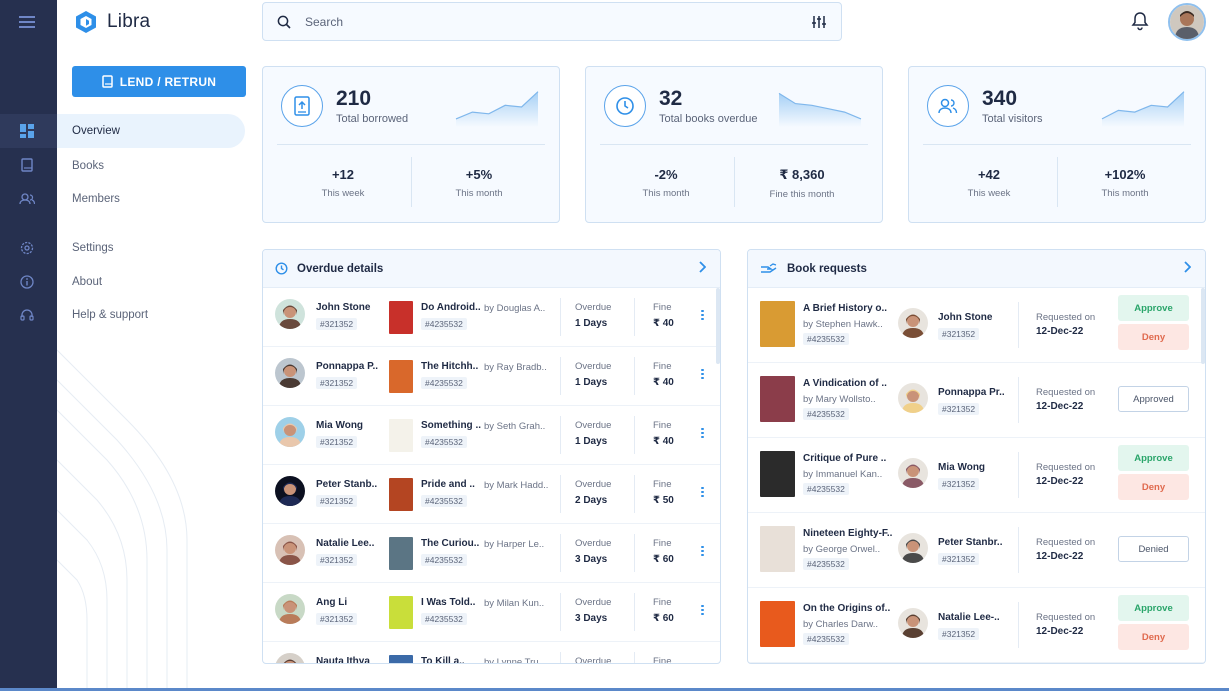  What do you see at coordinates (840, 624) in the screenshot?
I see `book-author: by Charles Darw..` at bounding box center [840, 624].